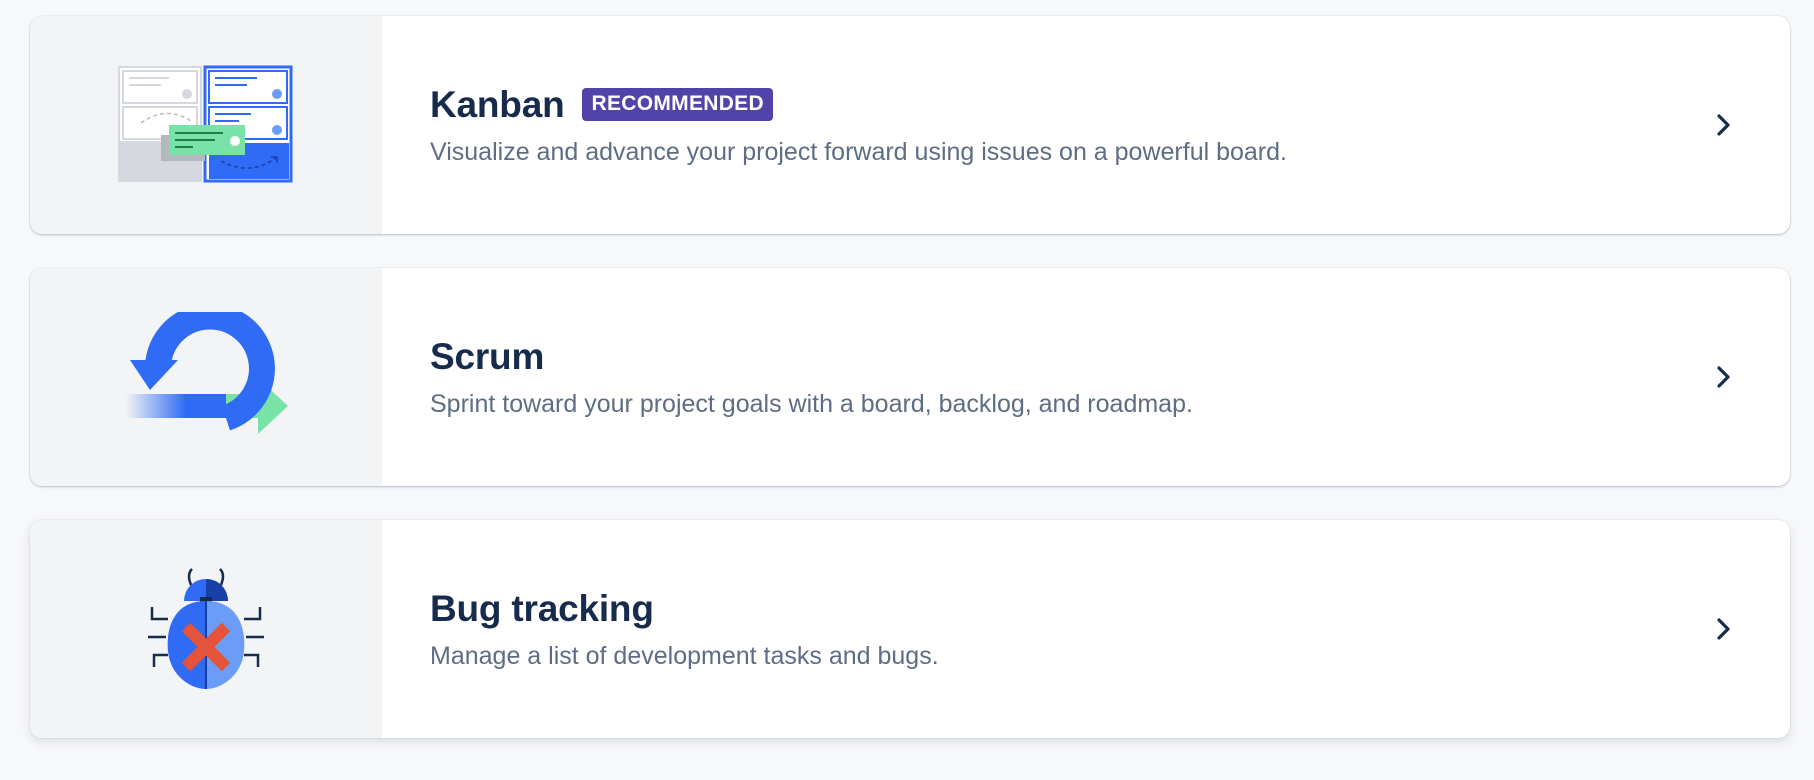 The height and width of the screenshot is (780, 1814). What do you see at coordinates (677, 104) in the screenshot?
I see `recommended-badge: RECOMMENDED` at bounding box center [677, 104].